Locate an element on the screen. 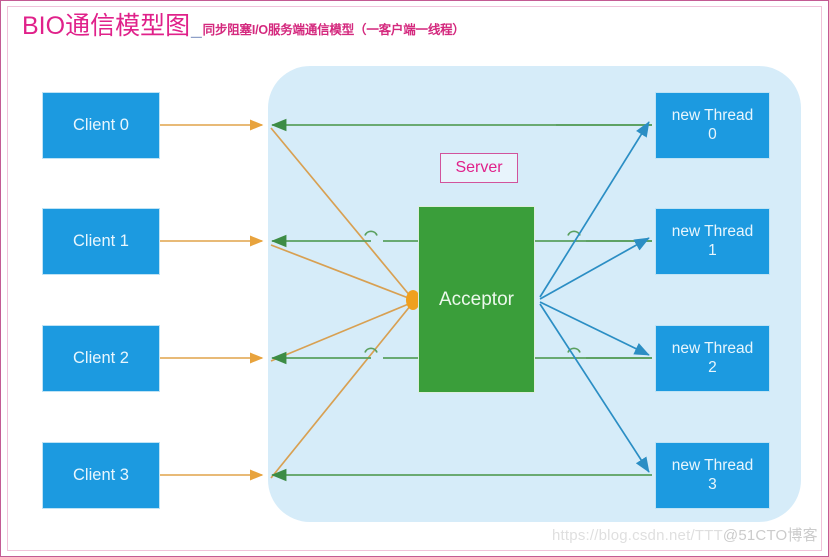 The width and height of the screenshot is (829, 557). figure-title: BIO通信模型图 _ 同步阻塞I/O服务端通信模型（一客户端一线程） is located at coordinates (243, 27).